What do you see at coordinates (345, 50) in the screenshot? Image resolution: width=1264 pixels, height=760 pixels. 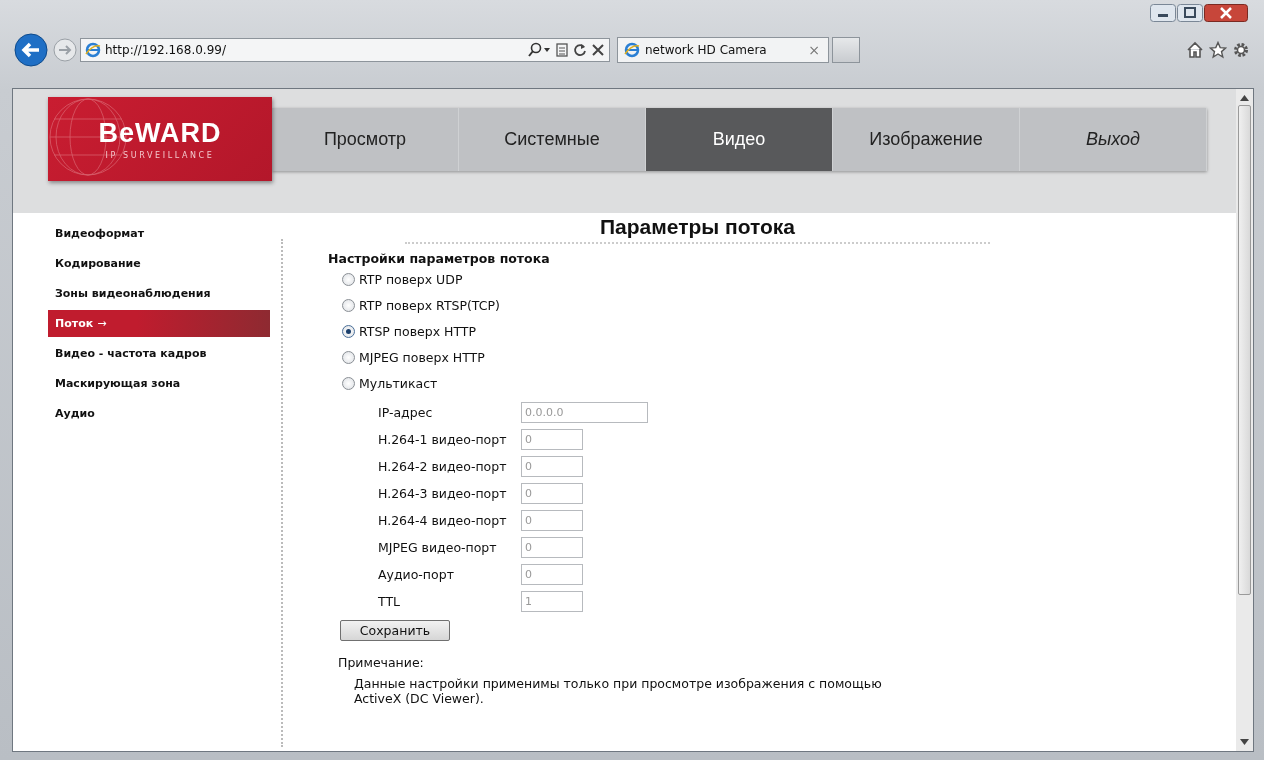 I see `address-bar: http://192.168.0.99/` at bounding box center [345, 50].